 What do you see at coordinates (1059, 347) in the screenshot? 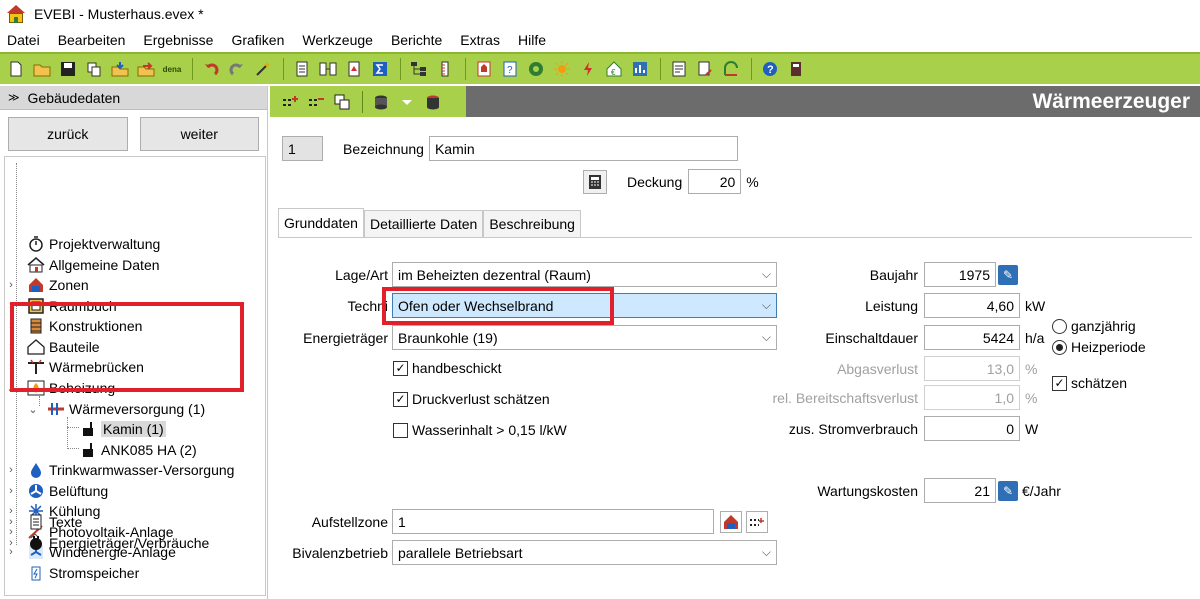
I see `heizperiode-radio` at bounding box center [1059, 347].